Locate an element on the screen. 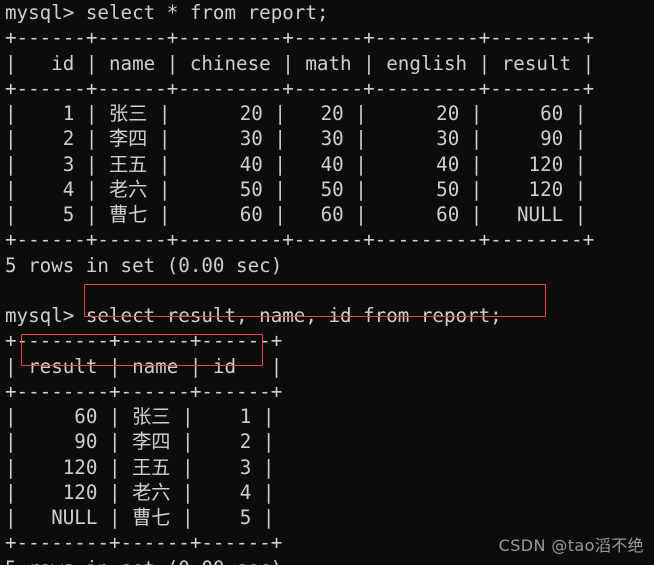  terminal-line-status-query1: 5 rows in set (0.00 sec) is located at coordinates (144, 265).